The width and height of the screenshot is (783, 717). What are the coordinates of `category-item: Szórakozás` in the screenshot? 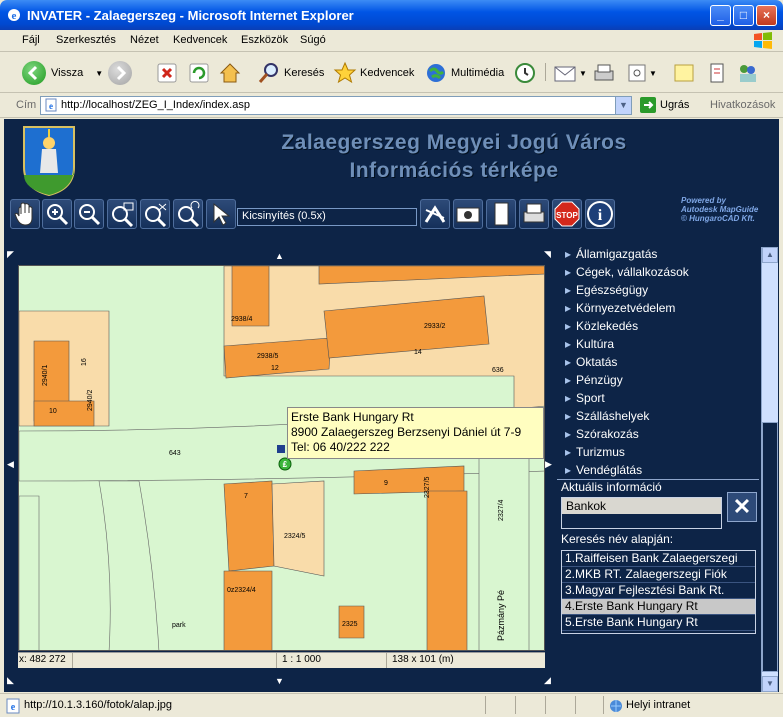 It's located at (602, 434).